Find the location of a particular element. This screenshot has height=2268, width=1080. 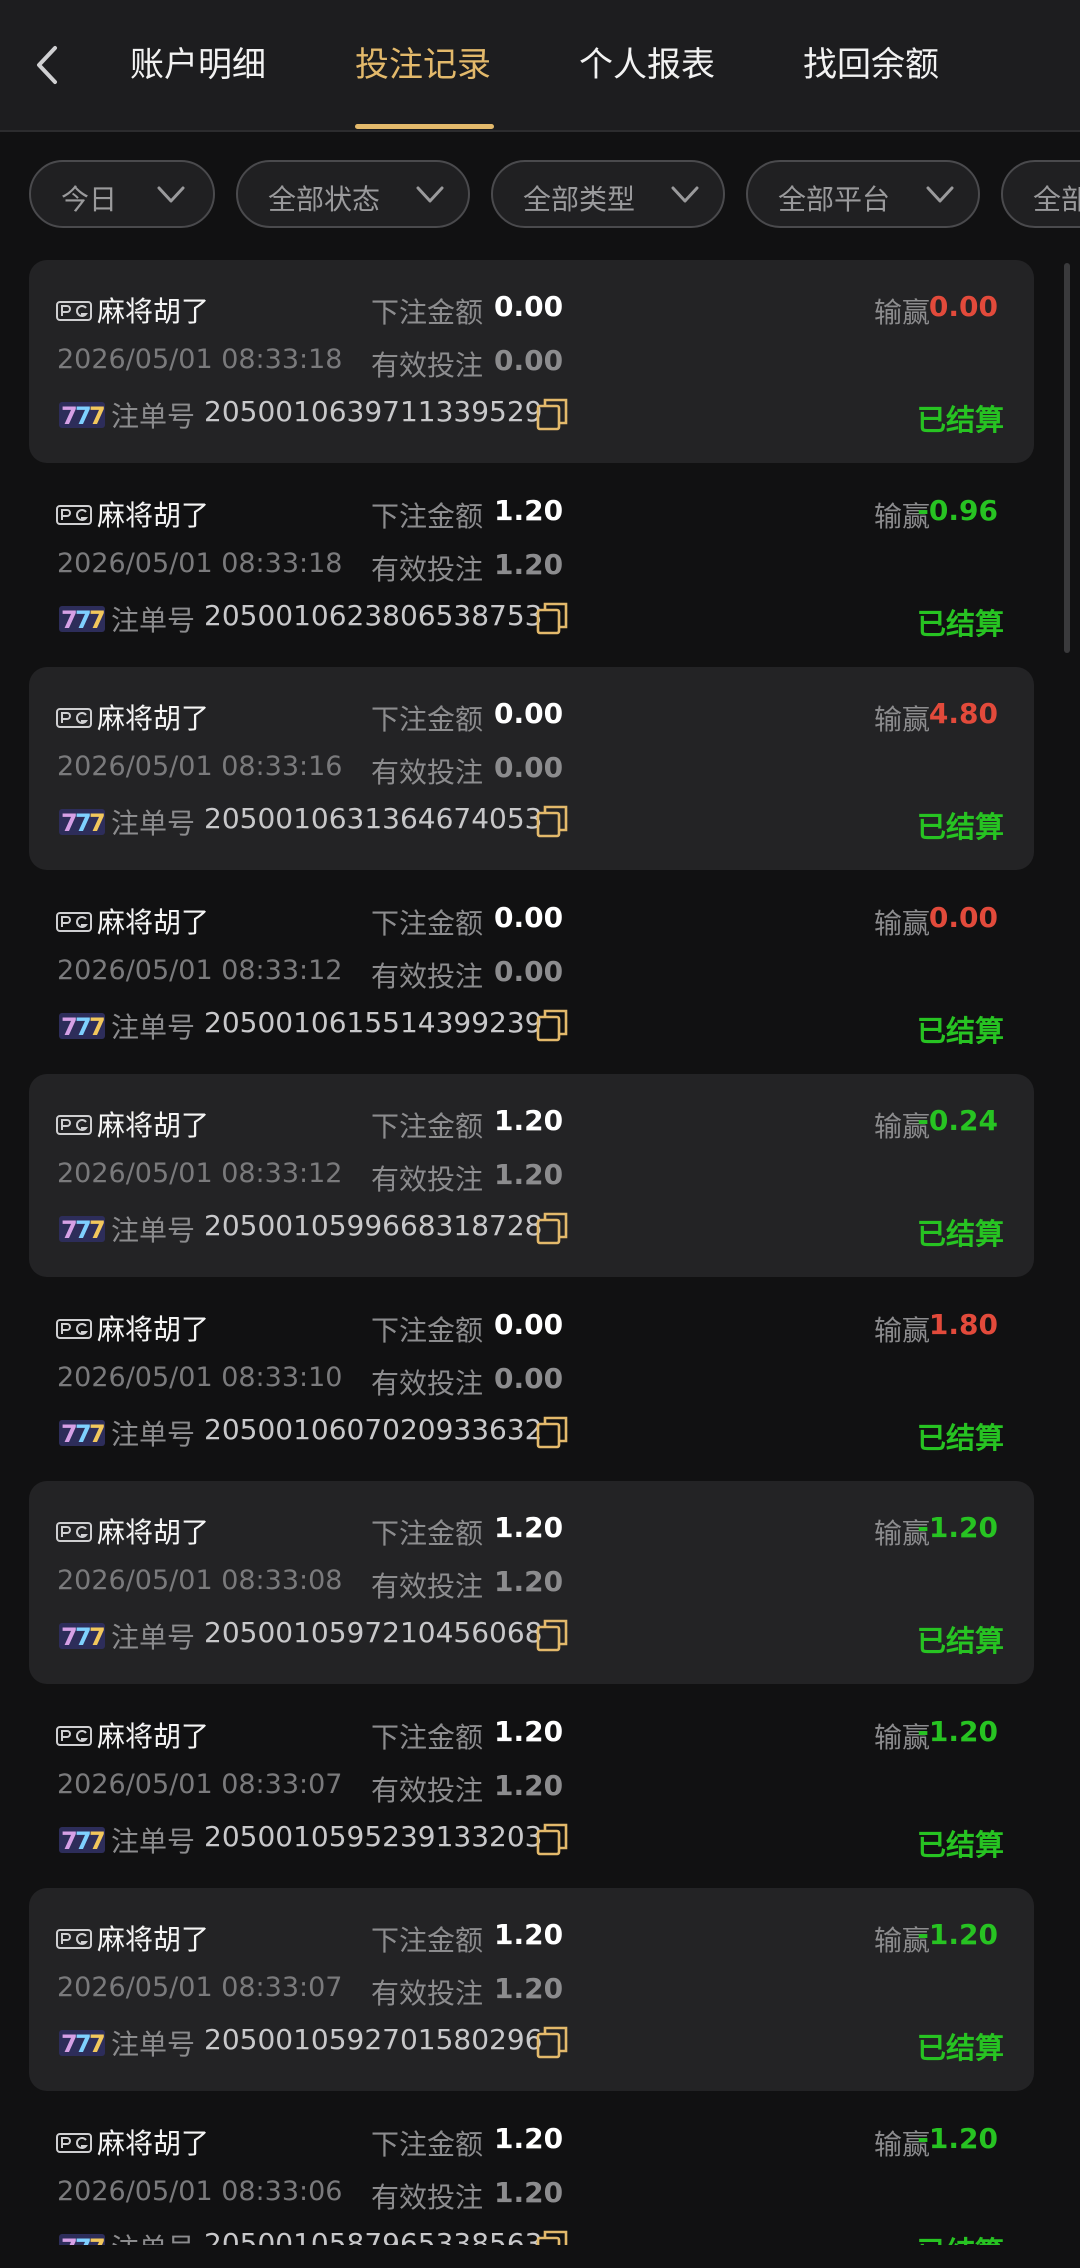

bet-amount-value: 1.20 is located at coordinates (529, 1527).